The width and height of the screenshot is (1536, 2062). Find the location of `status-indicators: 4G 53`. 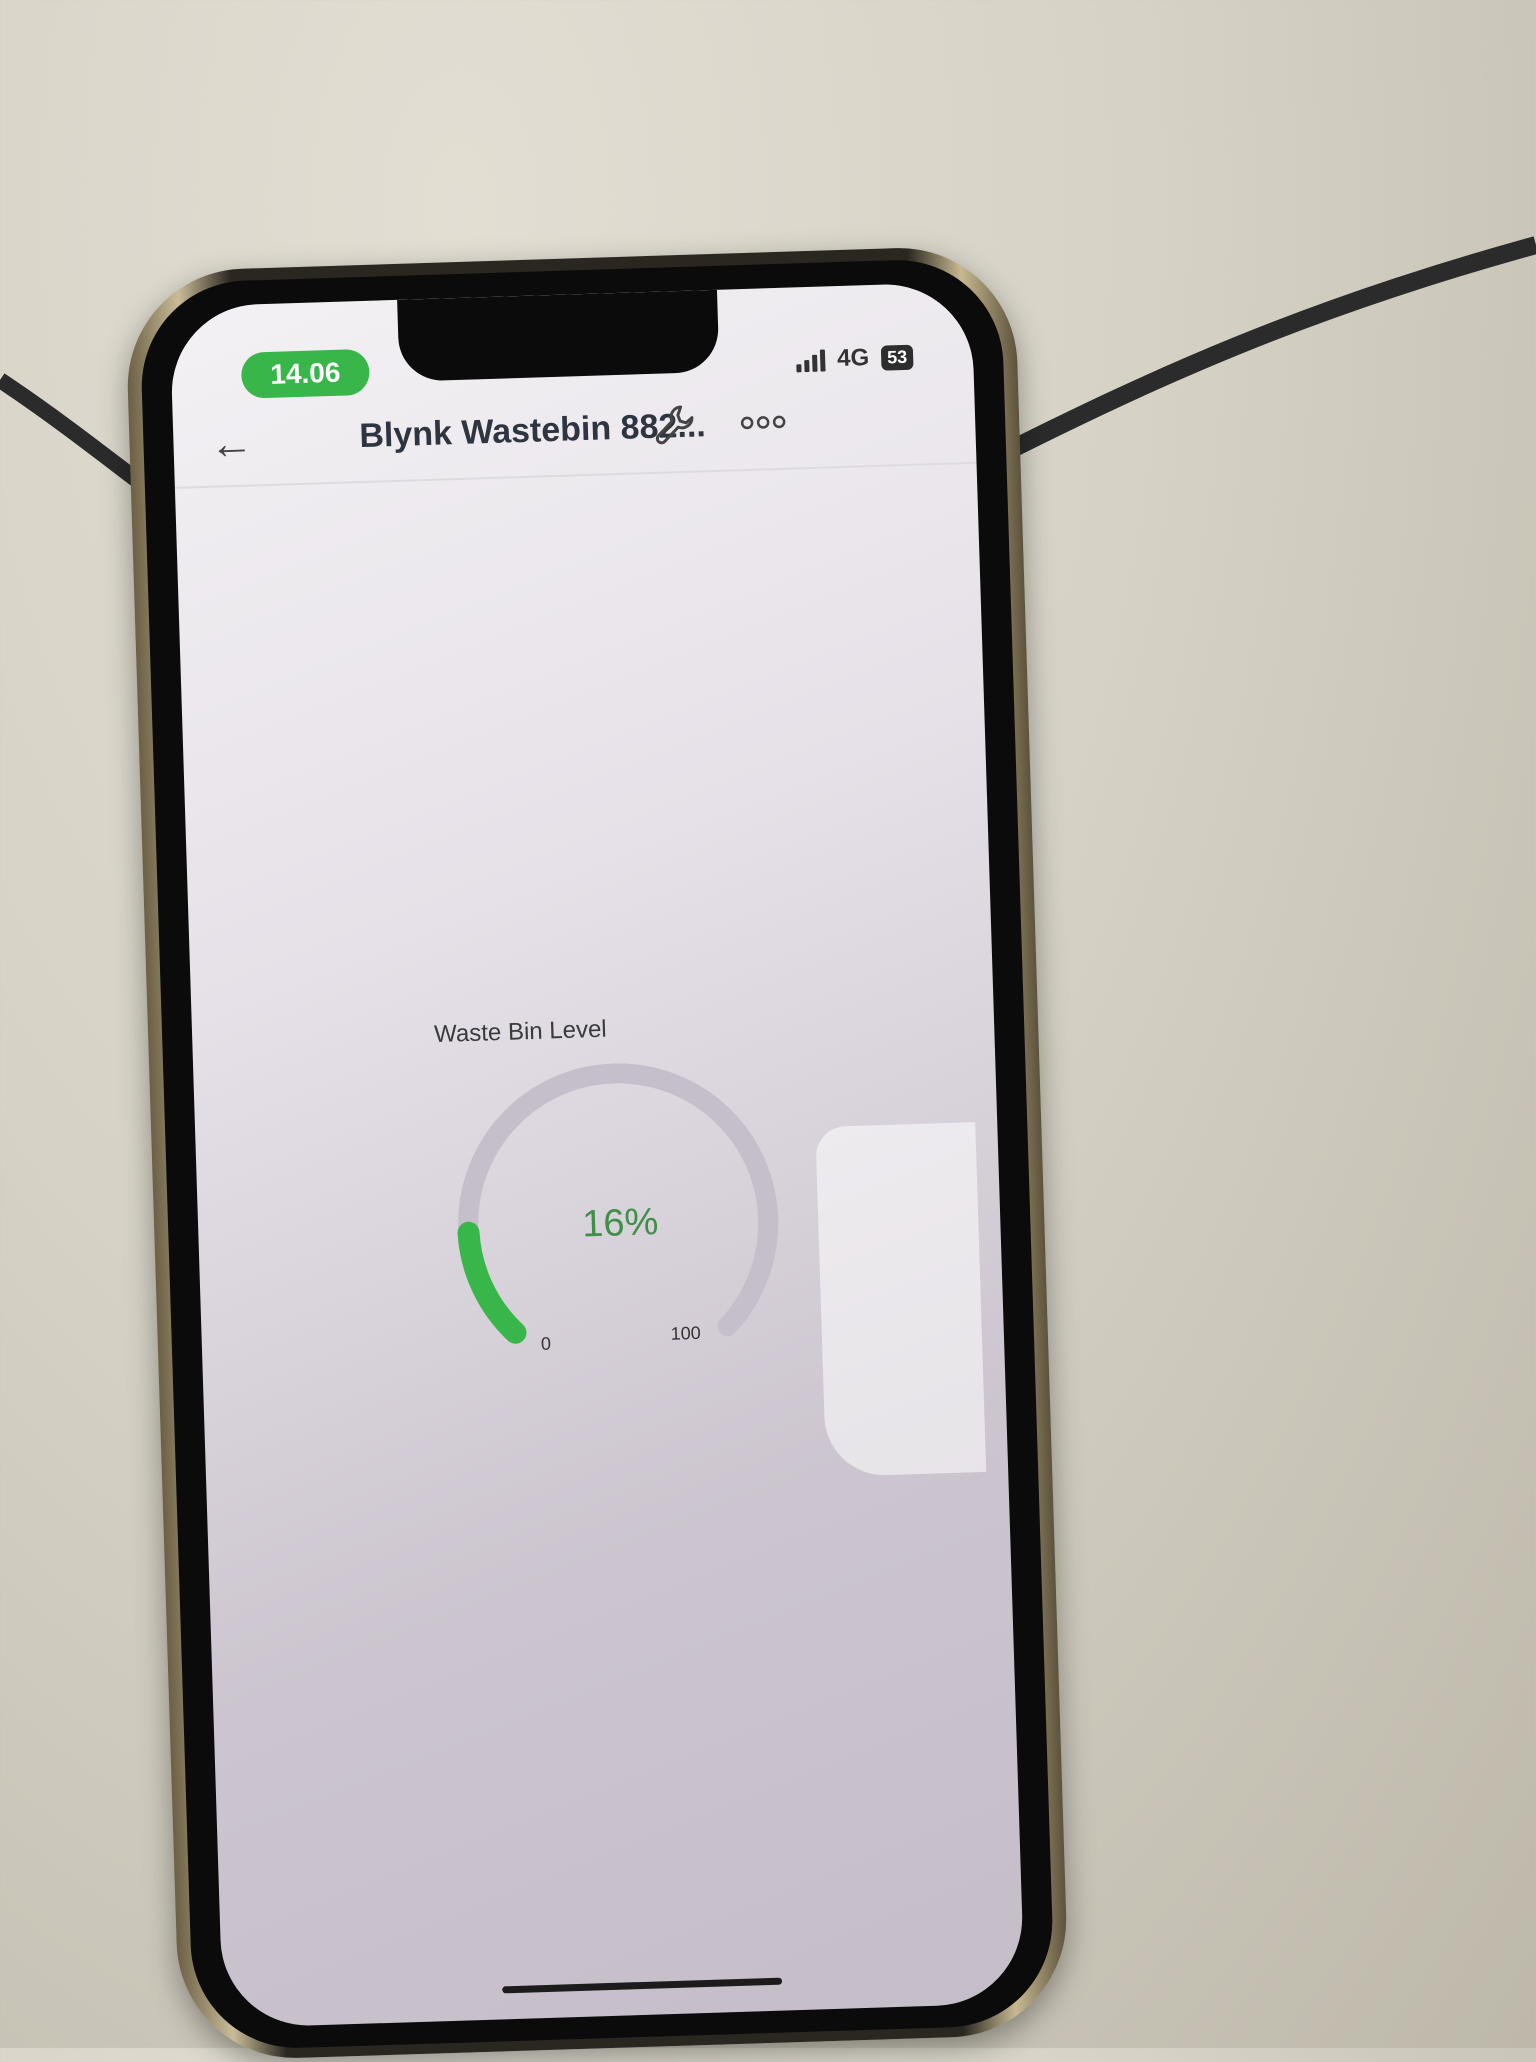

status-indicators: 4G 53 is located at coordinates (855, 359).